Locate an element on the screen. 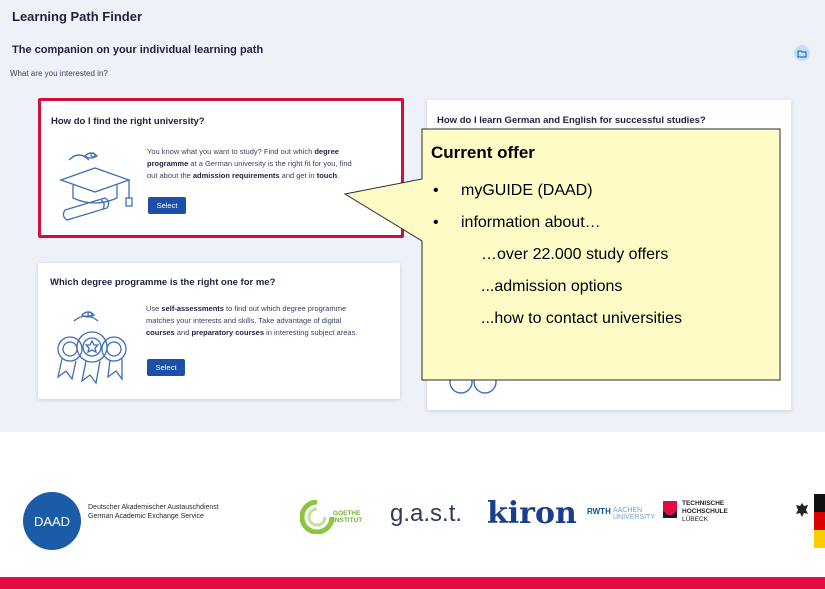  folder-icon is located at coordinates (802, 53).